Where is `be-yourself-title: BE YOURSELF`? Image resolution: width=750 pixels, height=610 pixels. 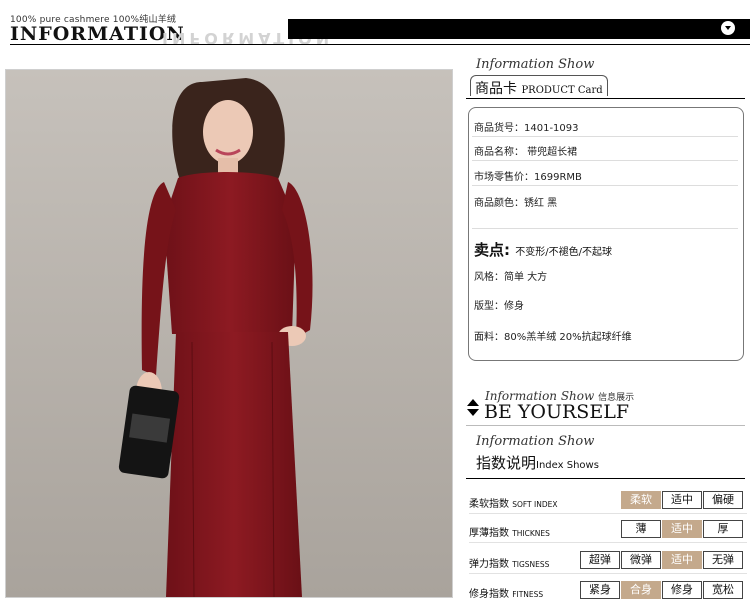
be-yourself-title: BE YOURSELF is located at coordinates (556, 412).